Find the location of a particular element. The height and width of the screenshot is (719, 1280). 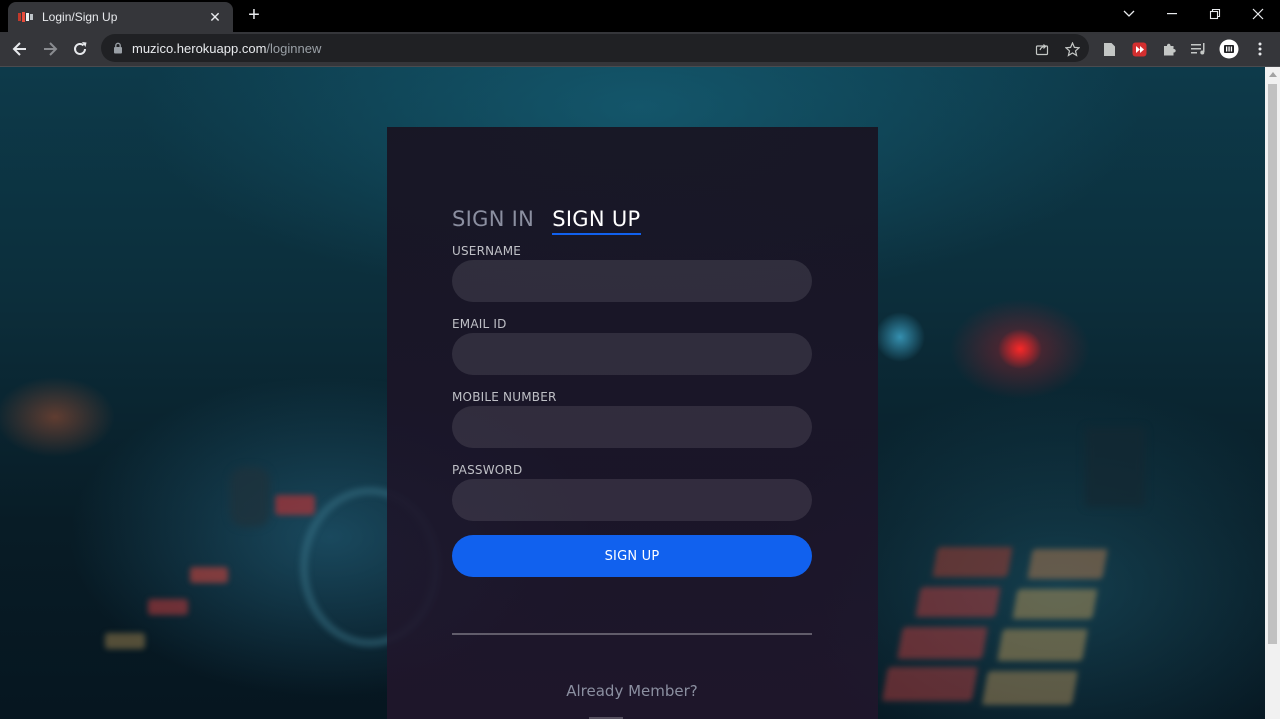

sign-up-button: SIGN UP is located at coordinates (632, 556).